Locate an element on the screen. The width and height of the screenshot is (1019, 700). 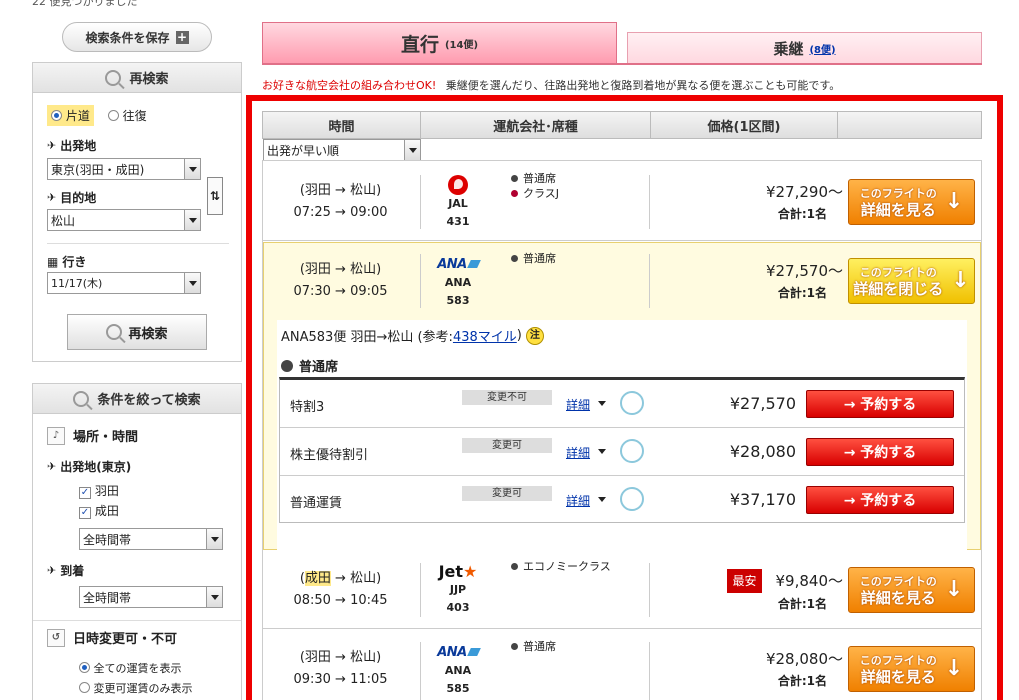
research-title: 再検索 is located at coordinates (149, 79).